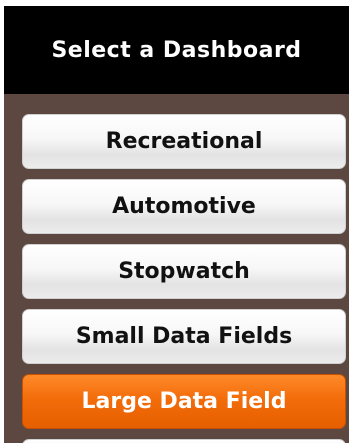  I want to click on dashboard-option-stopwatch: Stopwatch, so click(184, 271).